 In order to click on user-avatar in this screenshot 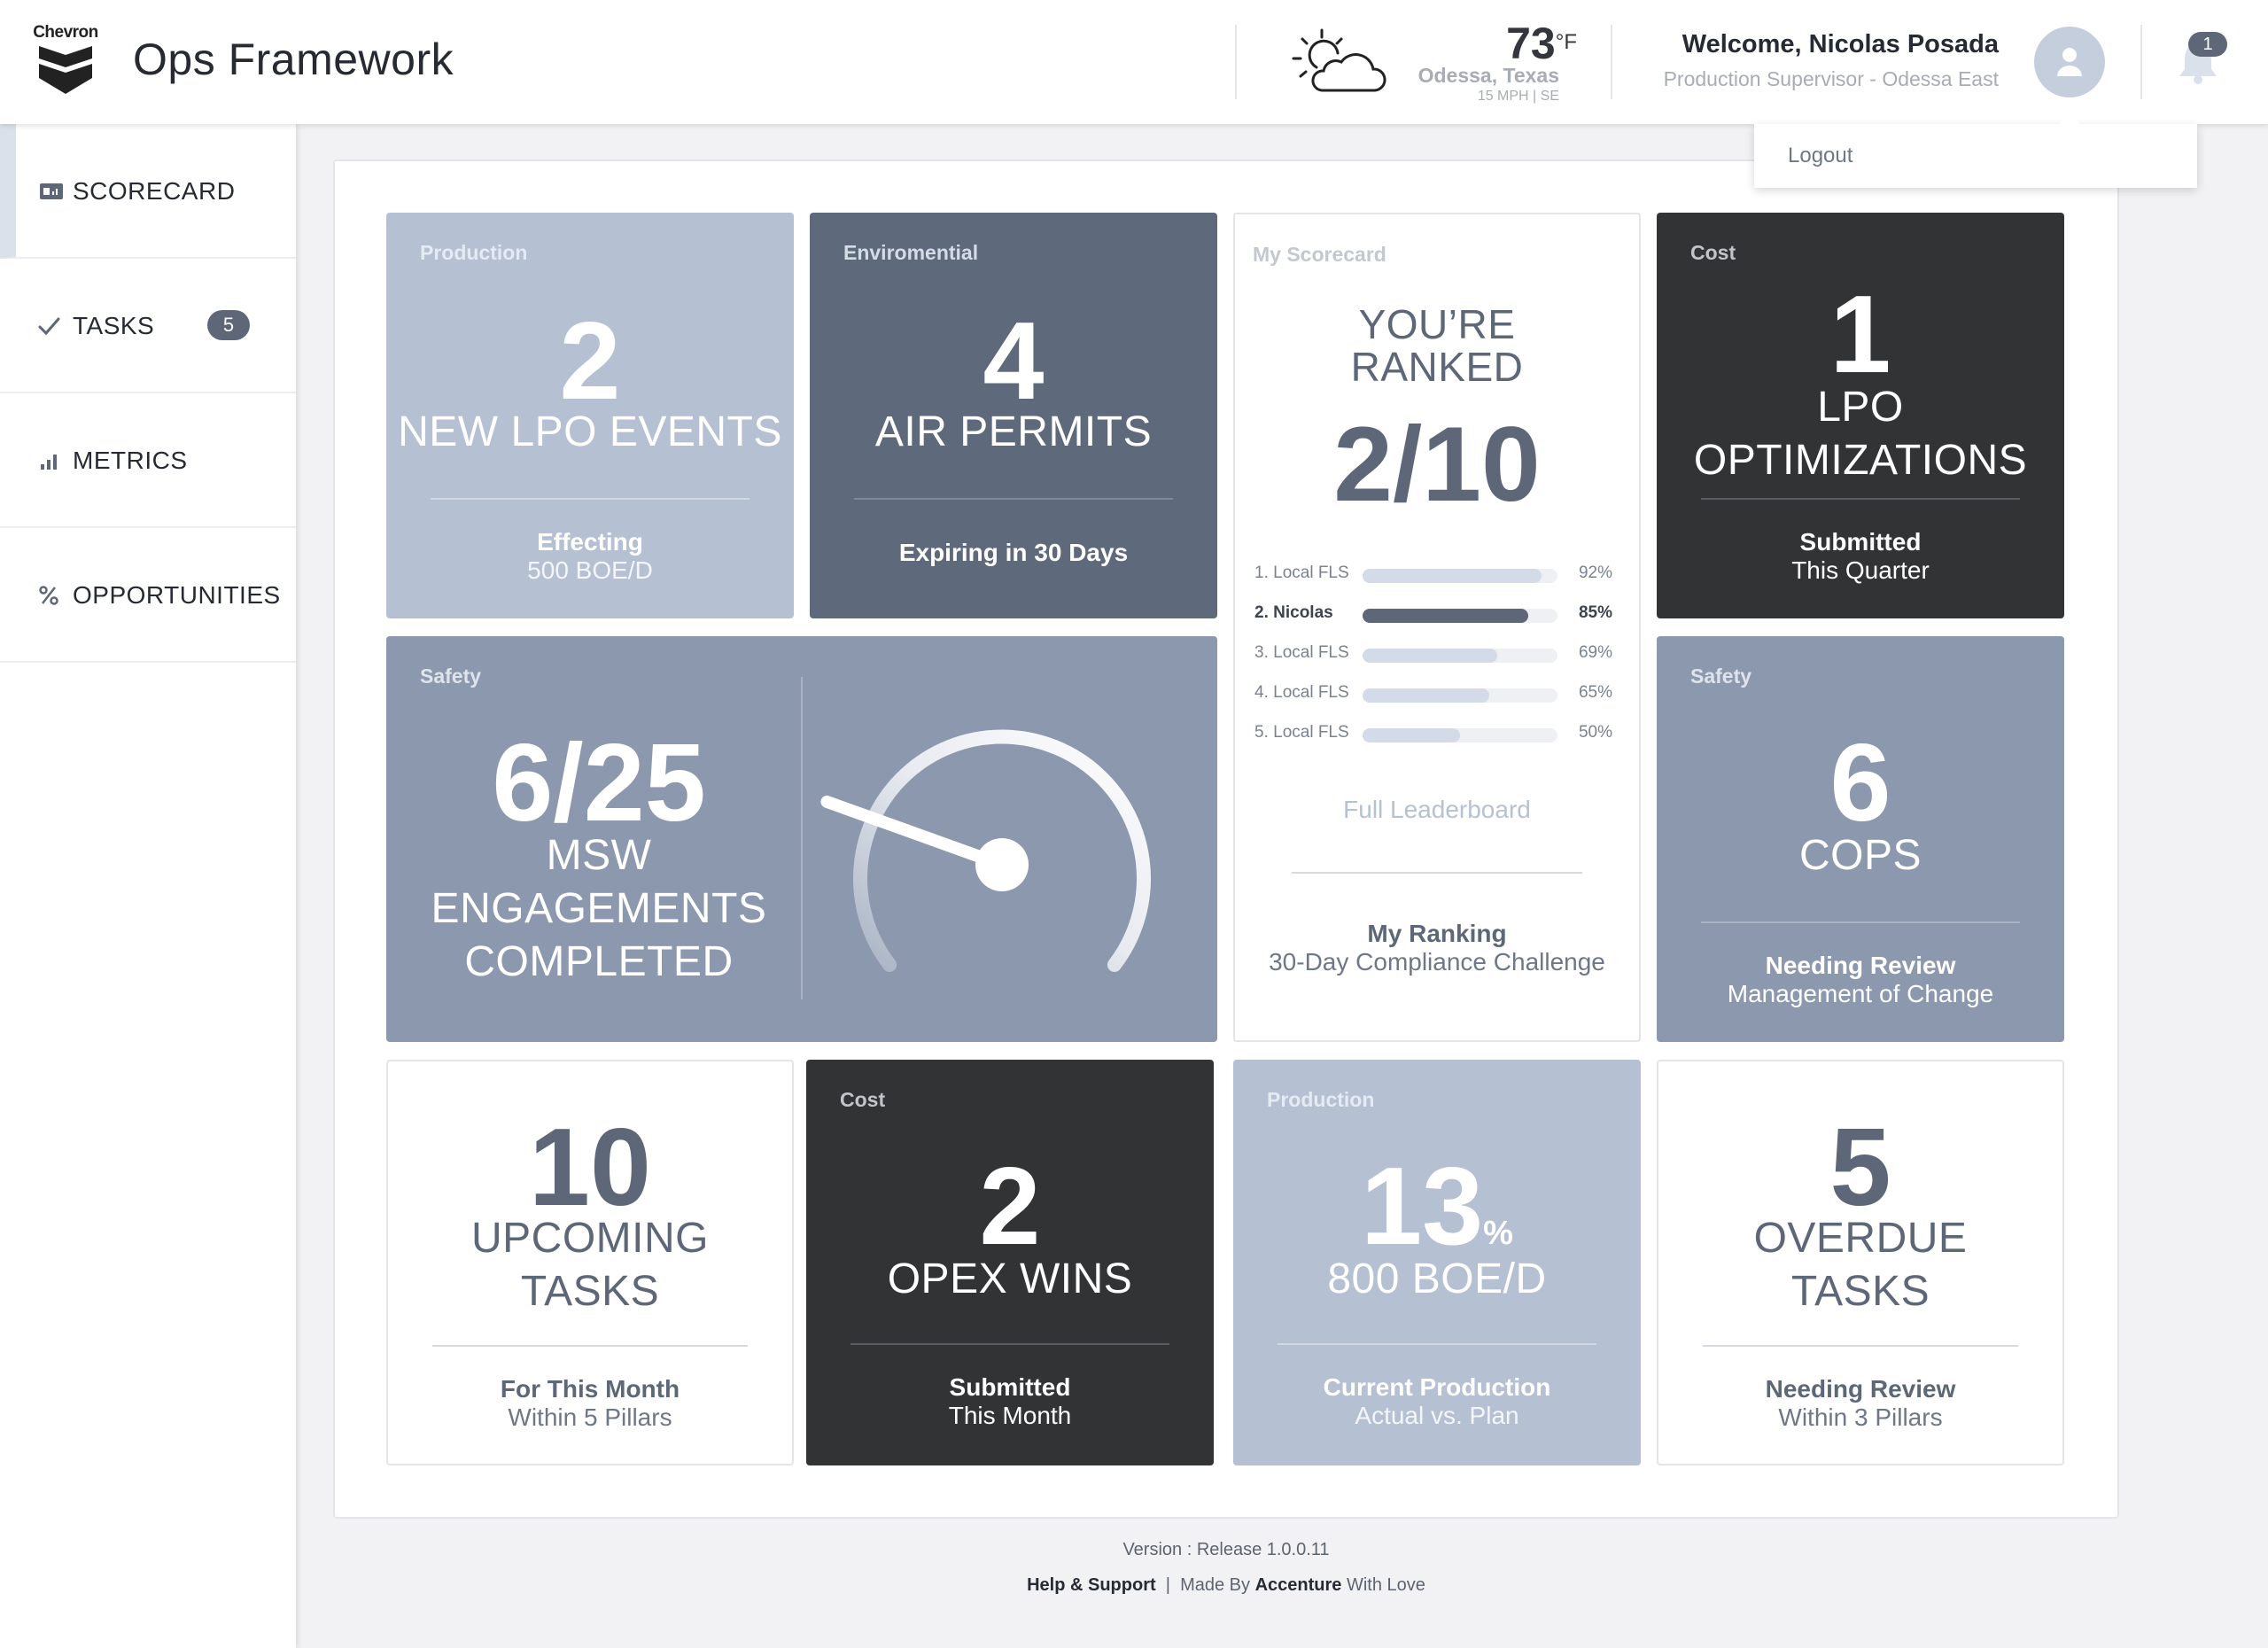, I will do `click(2069, 62)`.